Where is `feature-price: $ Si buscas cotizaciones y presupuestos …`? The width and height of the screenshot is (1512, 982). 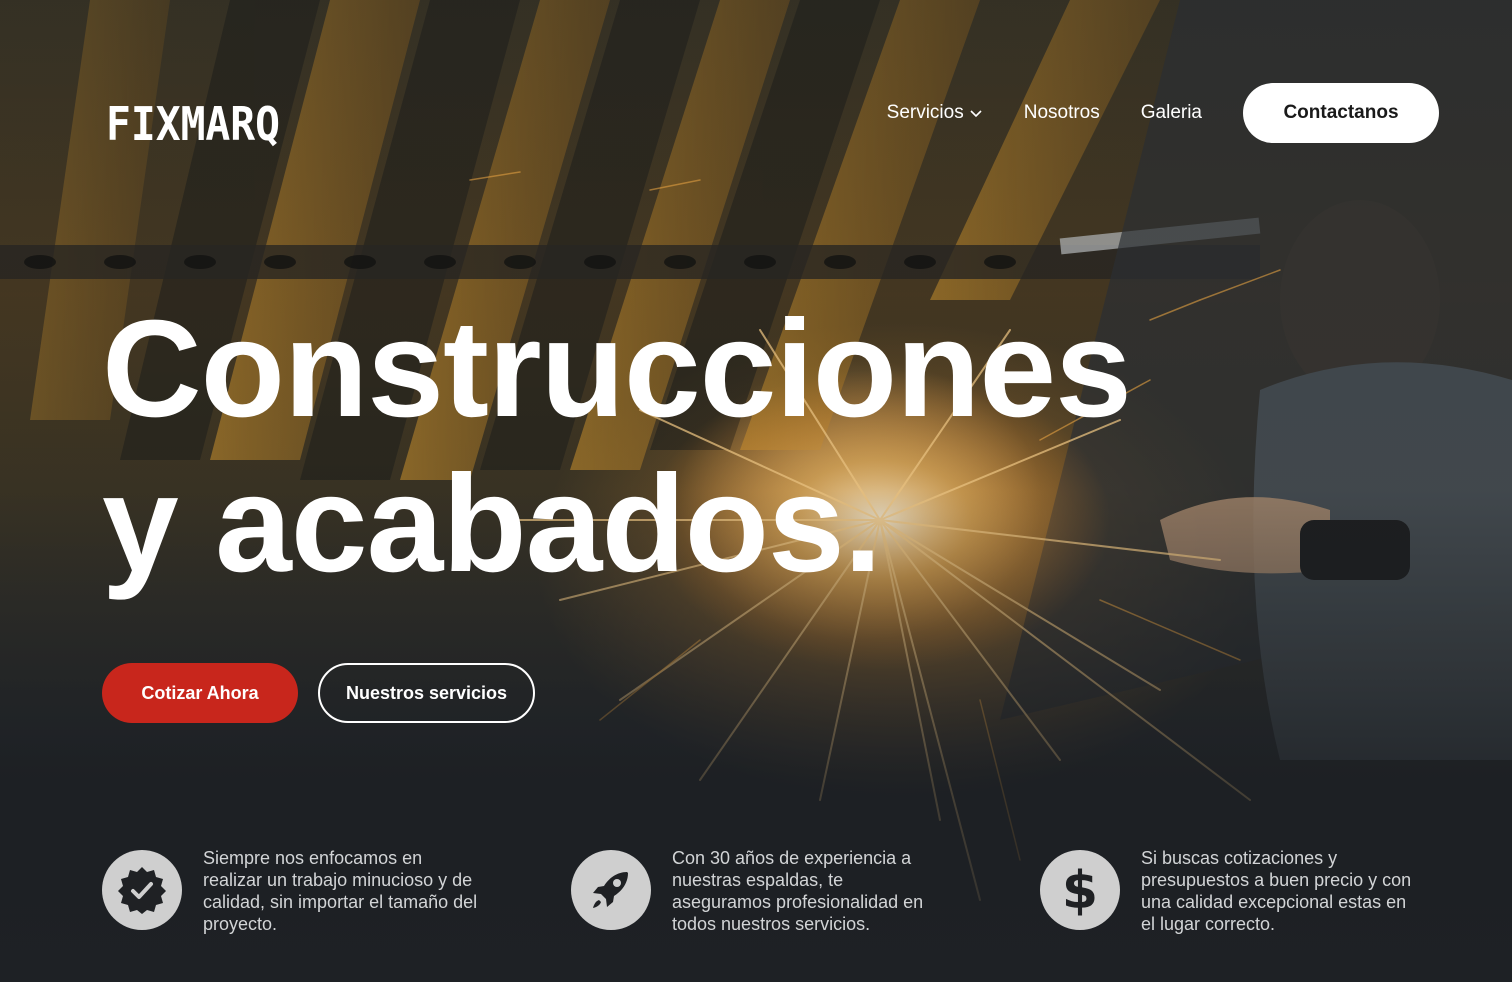 feature-price: $ Si buscas cotizaciones y presupuestos … is located at coordinates (1274, 891).